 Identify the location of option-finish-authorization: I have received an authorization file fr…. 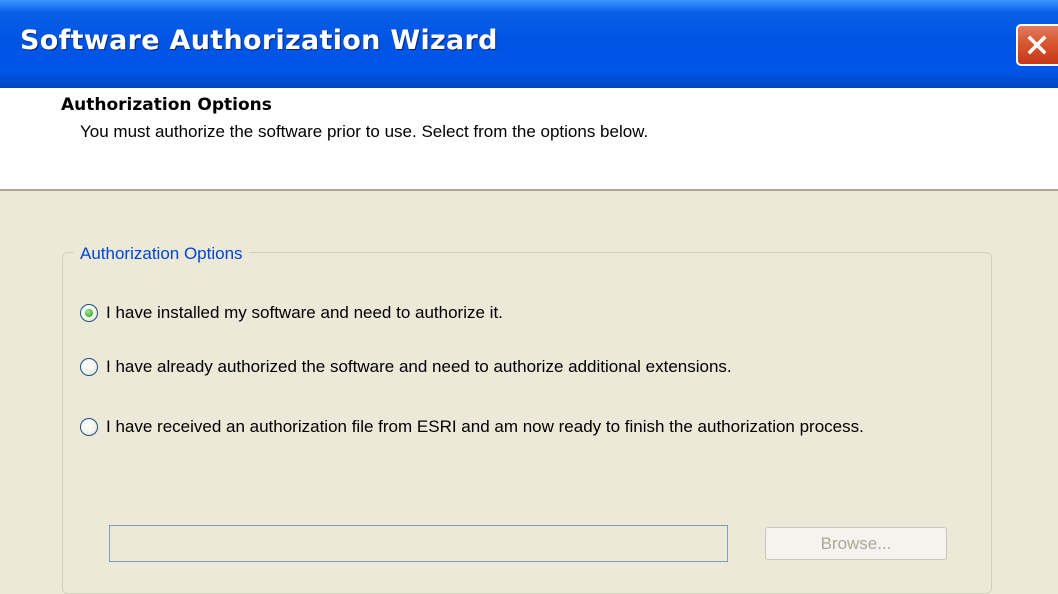
(520, 440).